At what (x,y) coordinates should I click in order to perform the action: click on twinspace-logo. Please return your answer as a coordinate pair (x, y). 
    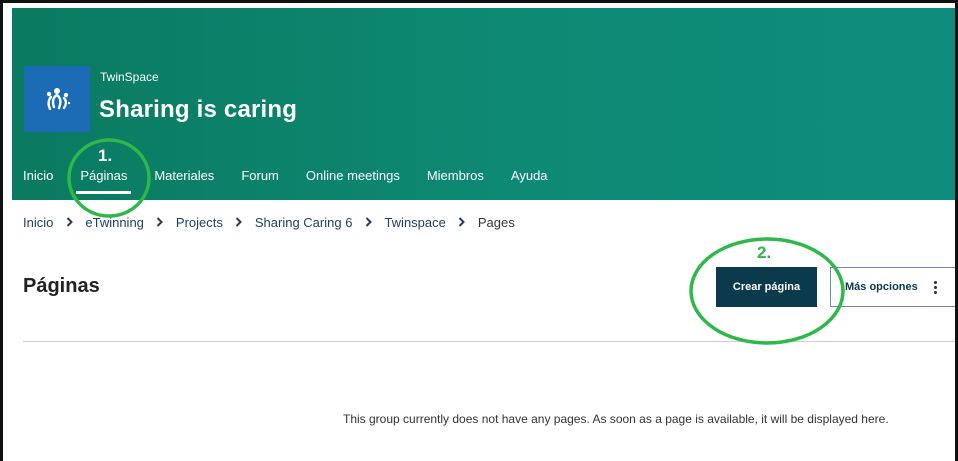
    Looking at the image, I should click on (57, 99).